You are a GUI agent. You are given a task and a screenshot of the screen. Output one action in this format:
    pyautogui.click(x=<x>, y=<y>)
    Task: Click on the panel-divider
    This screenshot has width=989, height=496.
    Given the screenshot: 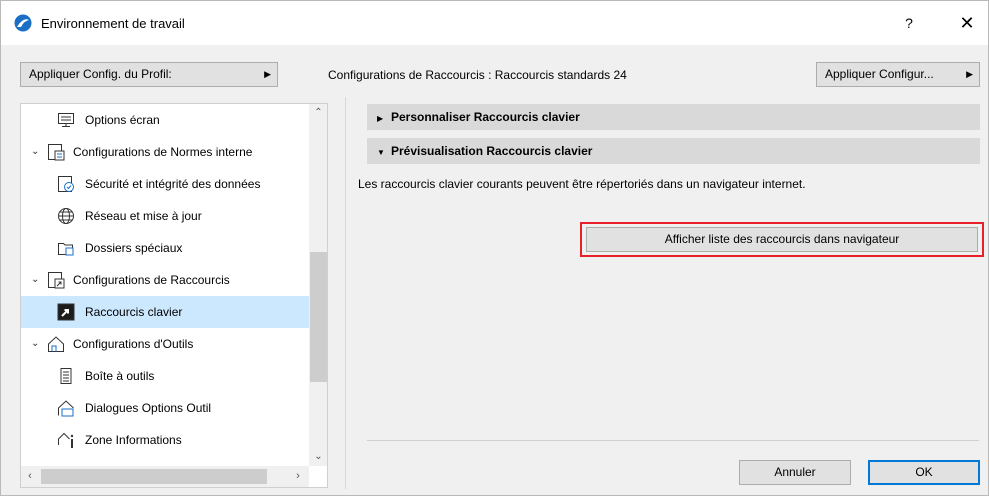 What is the action you would take?
    pyautogui.click(x=345, y=293)
    